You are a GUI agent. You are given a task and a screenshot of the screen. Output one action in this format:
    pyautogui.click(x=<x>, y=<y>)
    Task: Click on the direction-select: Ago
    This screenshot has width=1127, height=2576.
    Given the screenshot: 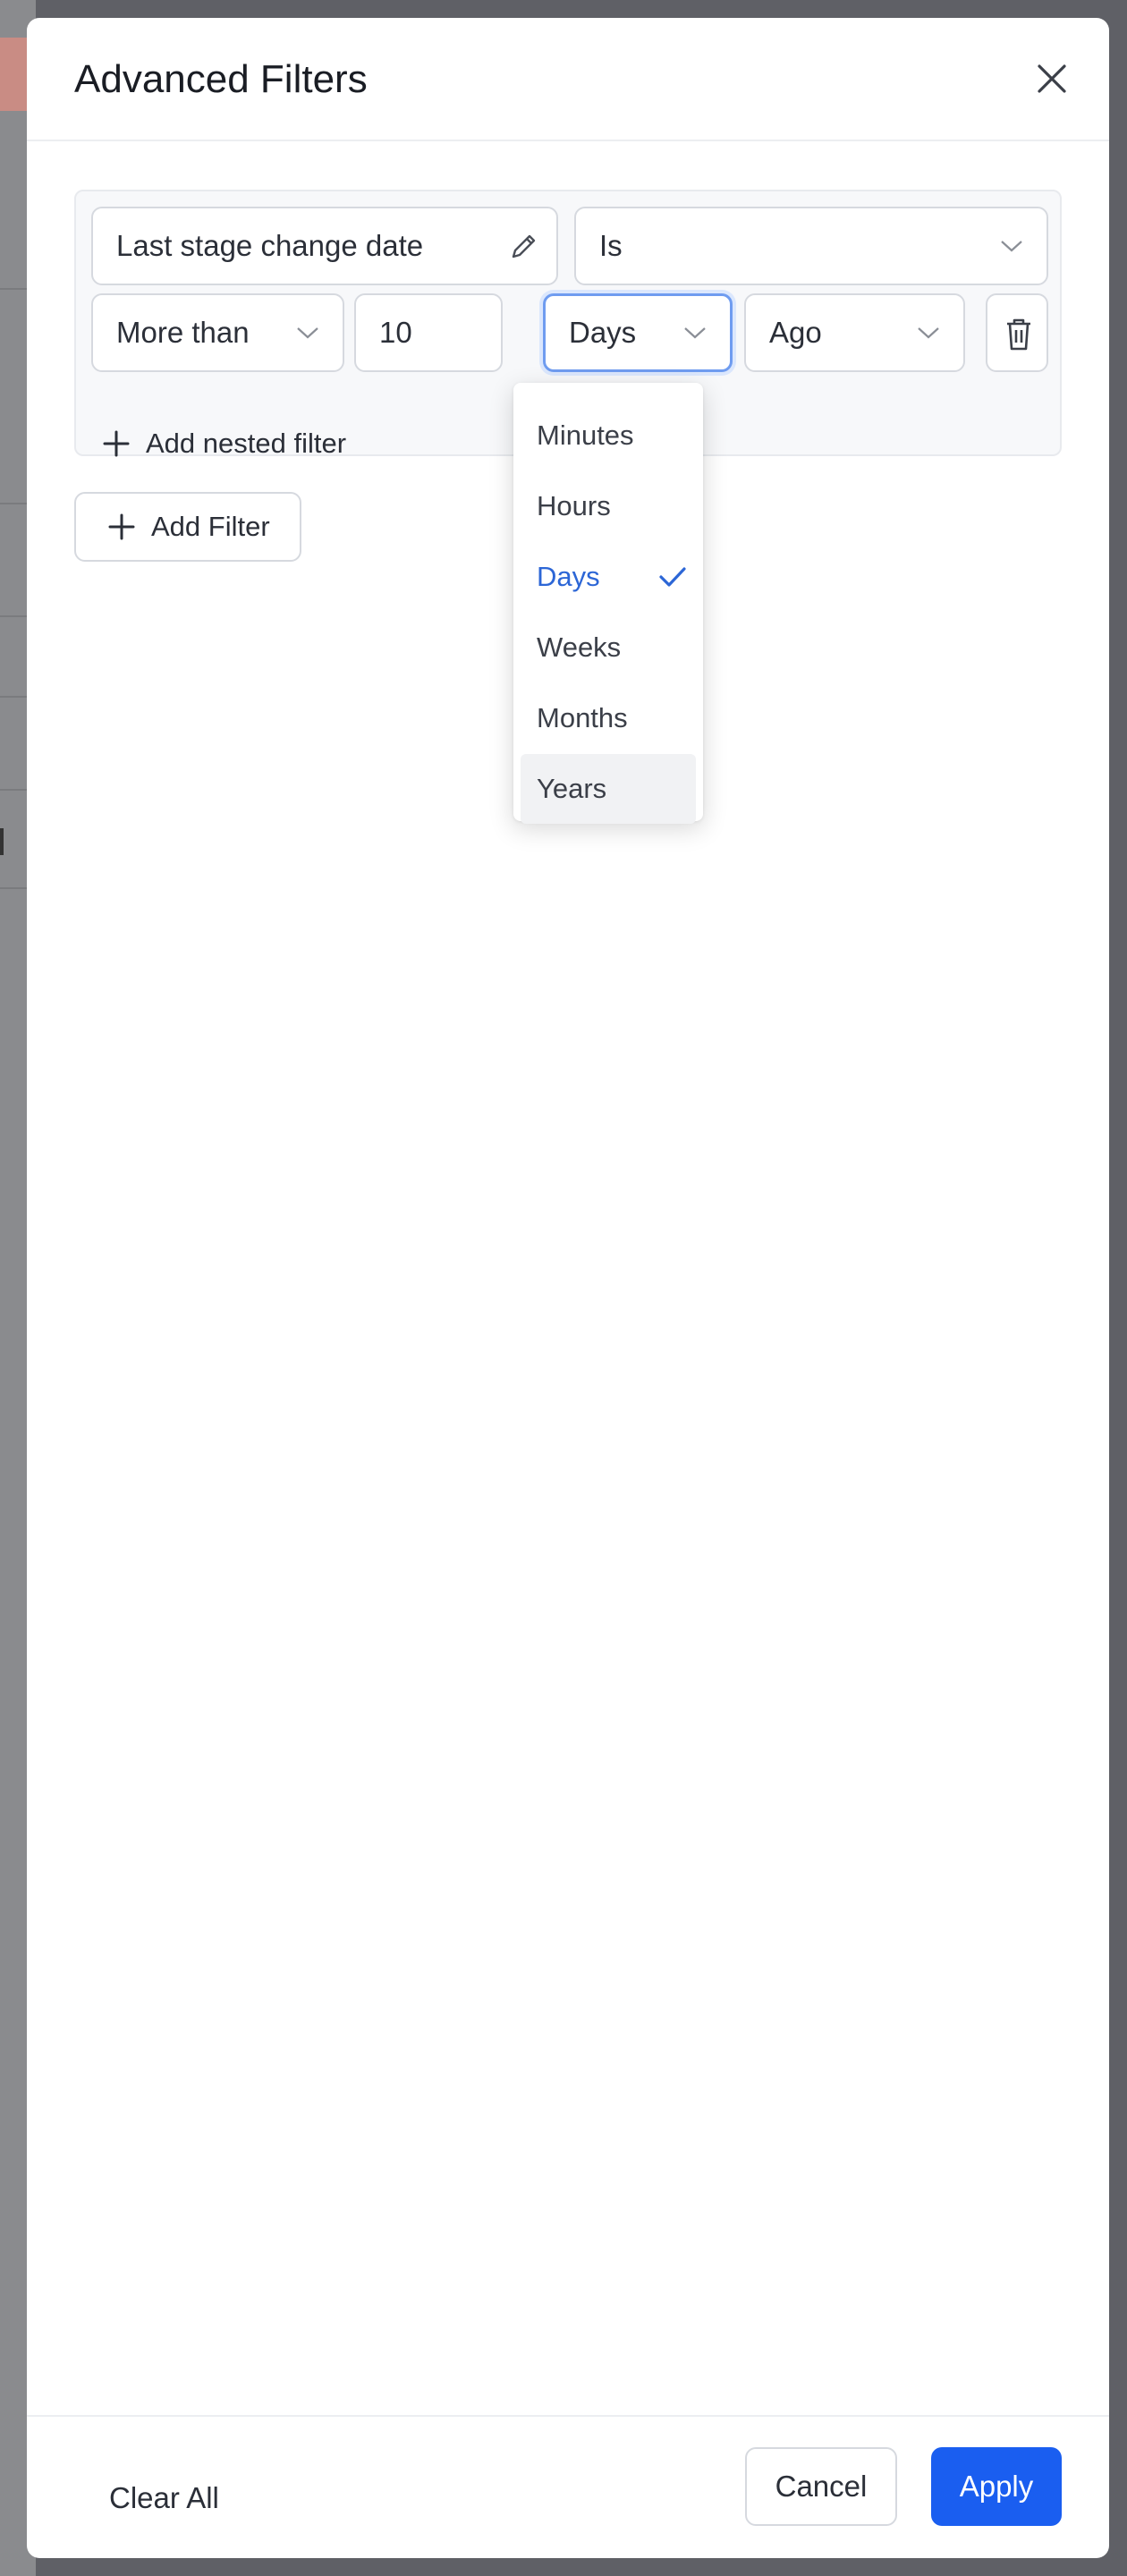 What is the action you would take?
    pyautogui.click(x=854, y=332)
    